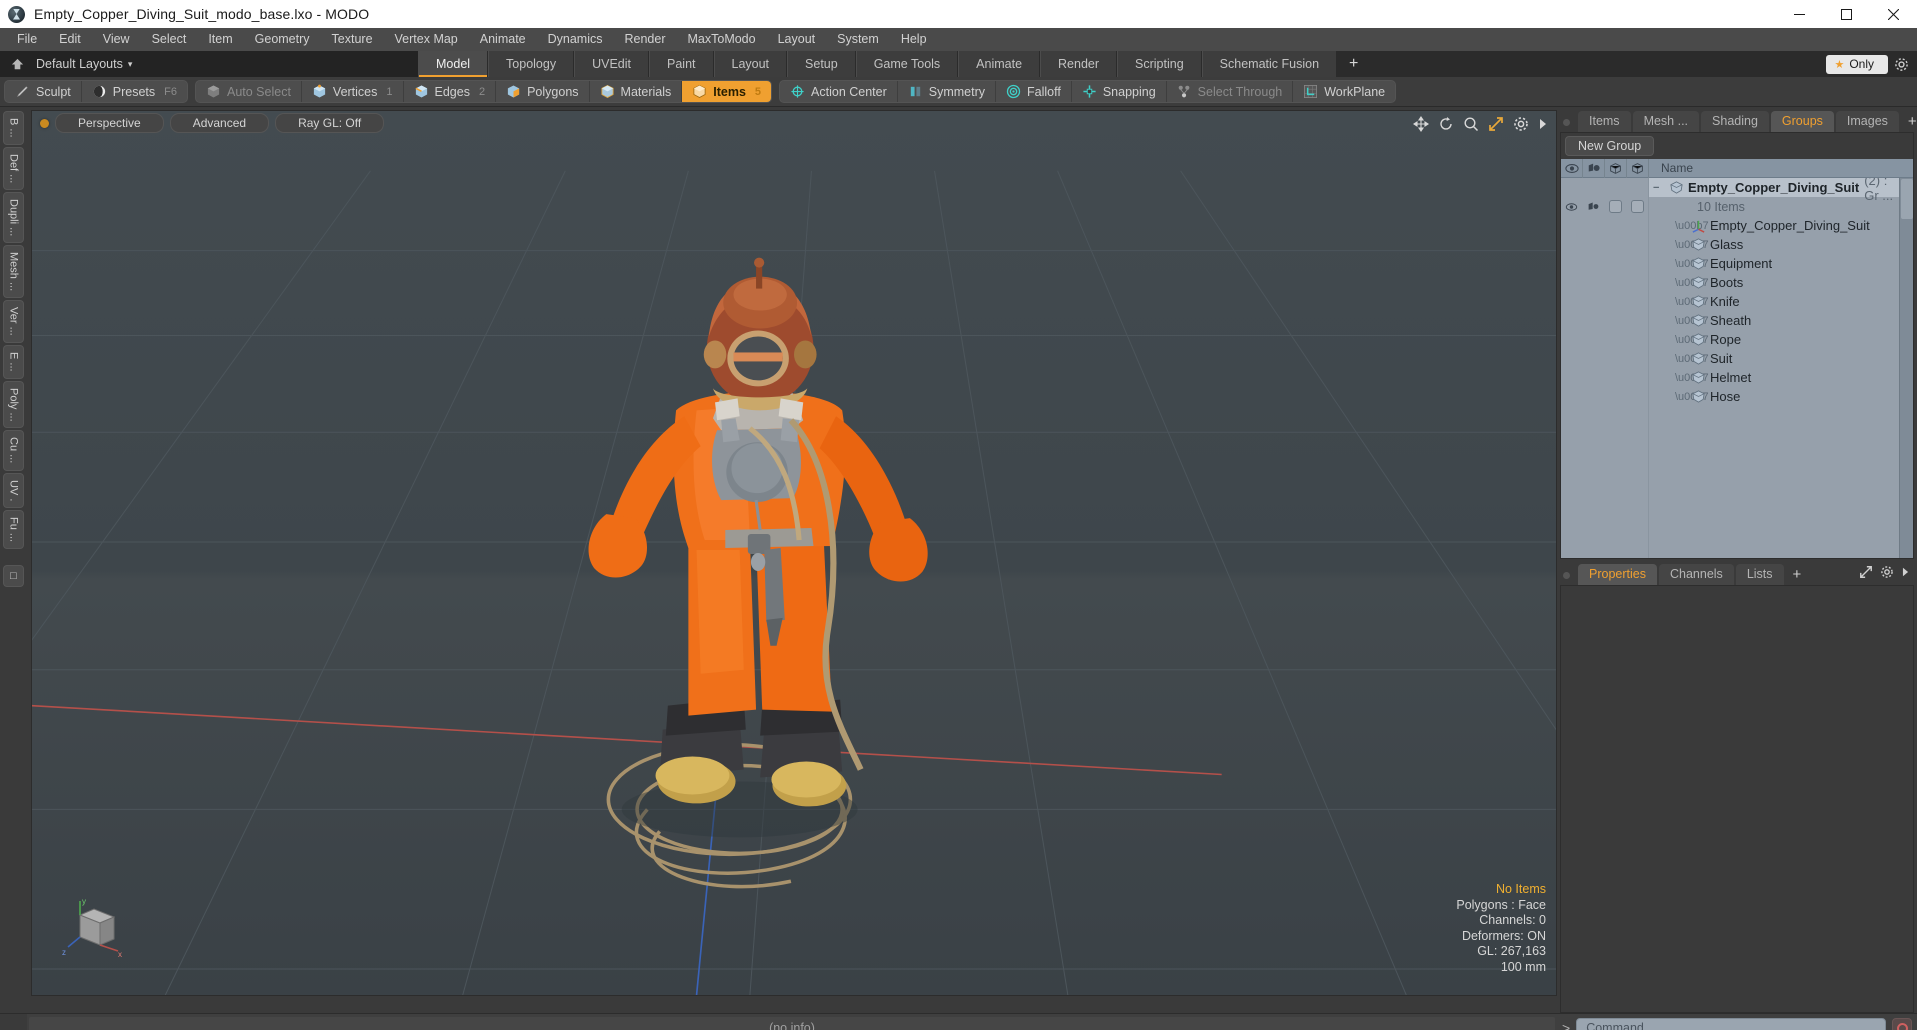 The image size is (1917, 1030). What do you see at coordinates (1617, 574) in the screenshot?
I see `tab-properties: Properties` at bounding box center [1617, 574].